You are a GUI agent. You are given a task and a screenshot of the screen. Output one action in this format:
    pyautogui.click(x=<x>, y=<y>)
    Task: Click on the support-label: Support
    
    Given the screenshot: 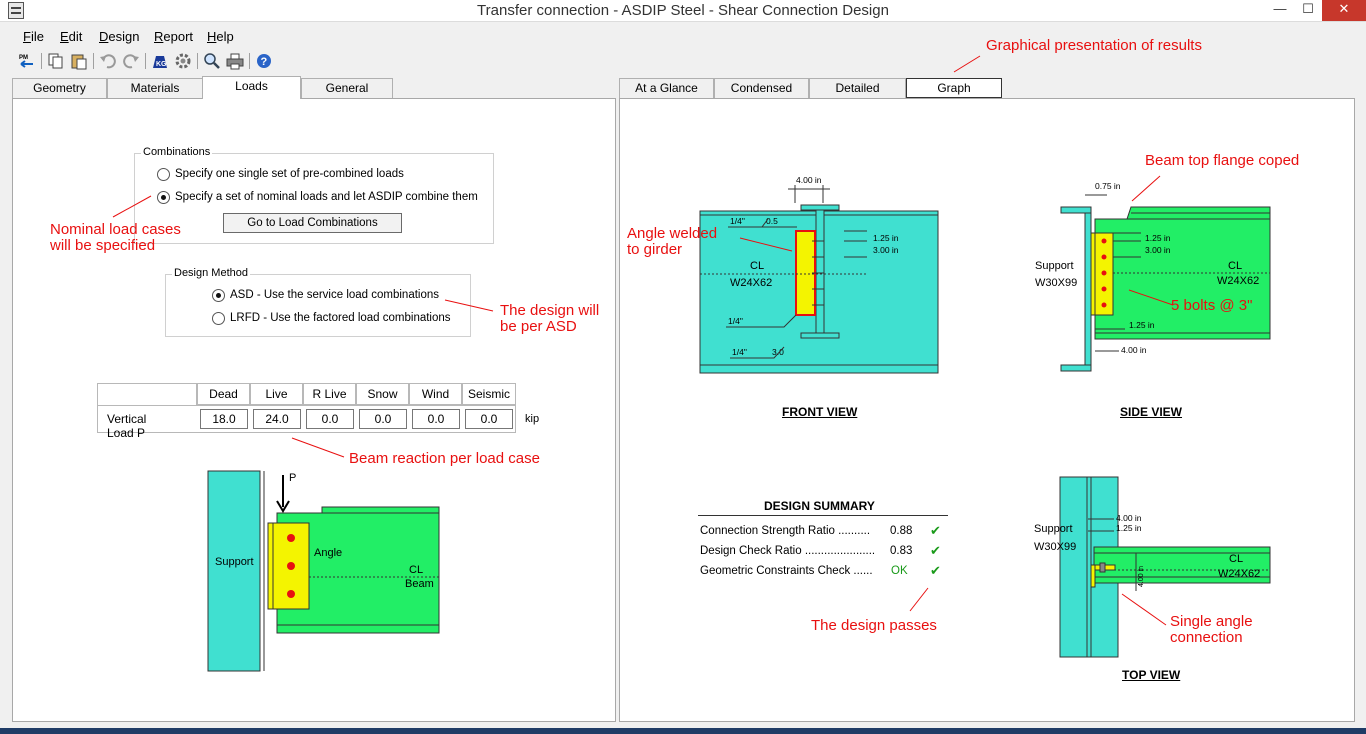 What is the action you would take?
    pyautogui.click(x=234, y=562)
    